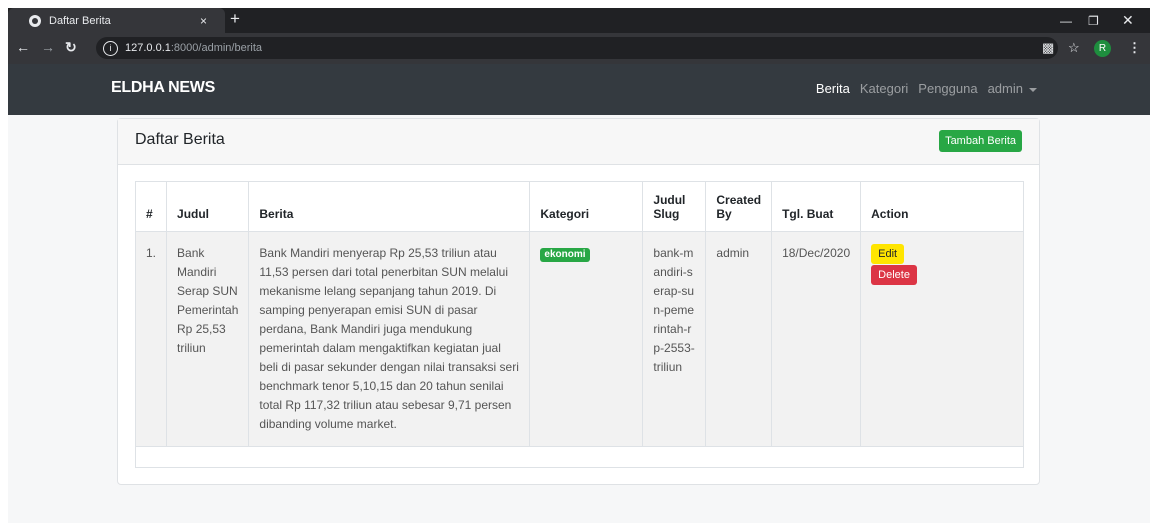 The width and height of the screenshot is (1150, 523). I want to click on tab-title: Daftar Berita, so click(80, 20).